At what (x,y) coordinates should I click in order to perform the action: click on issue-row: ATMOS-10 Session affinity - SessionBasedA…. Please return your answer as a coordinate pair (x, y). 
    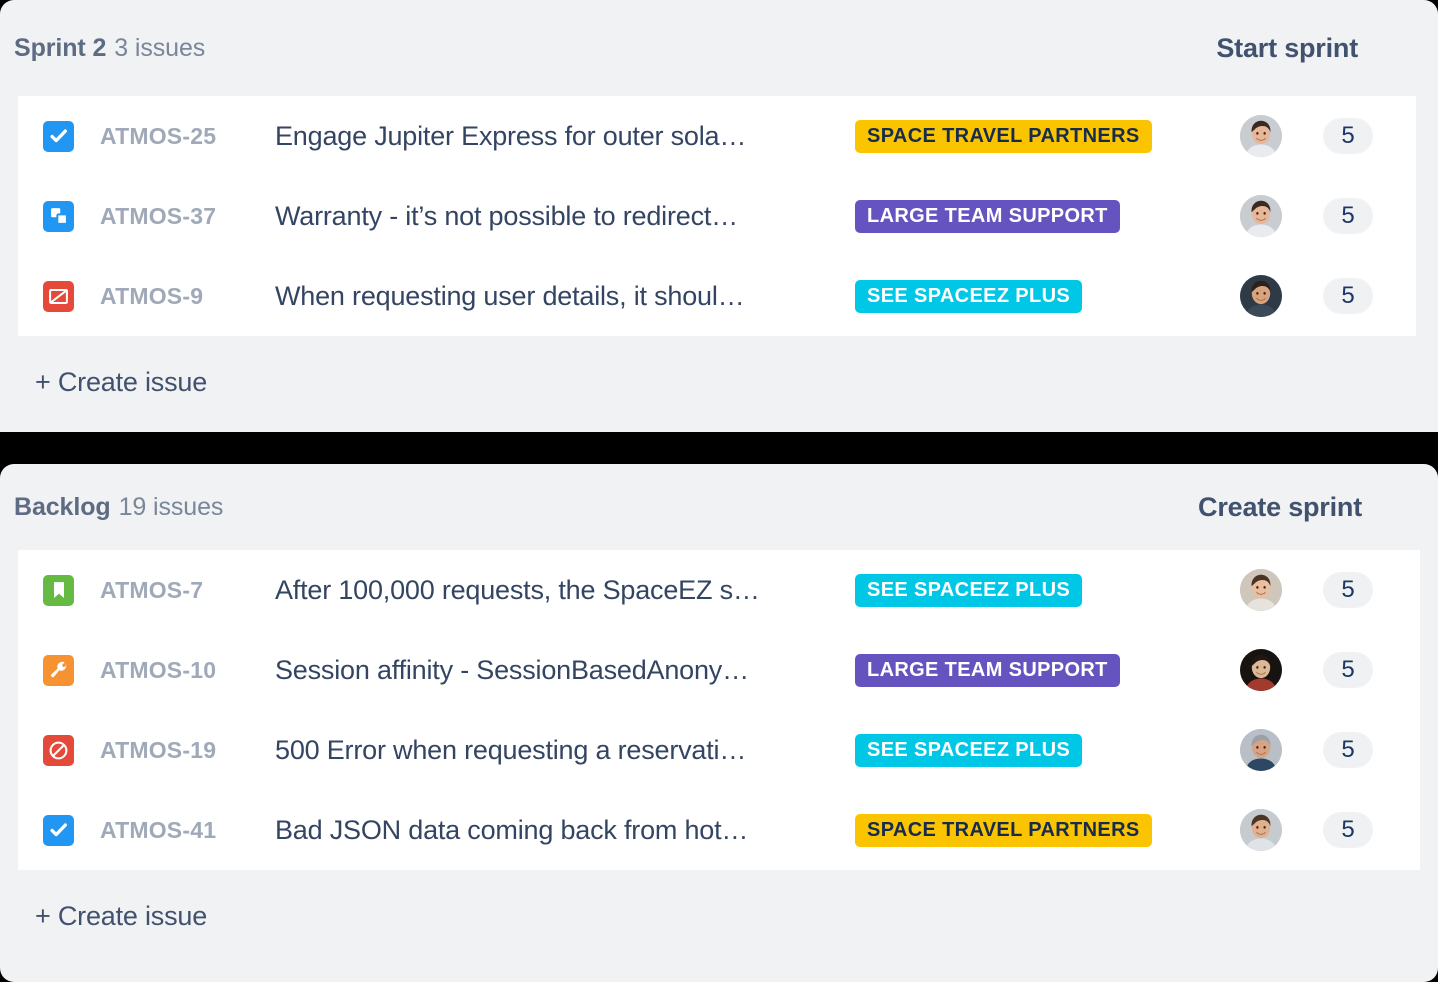
    Looking at the image, I should click on (719, 670).